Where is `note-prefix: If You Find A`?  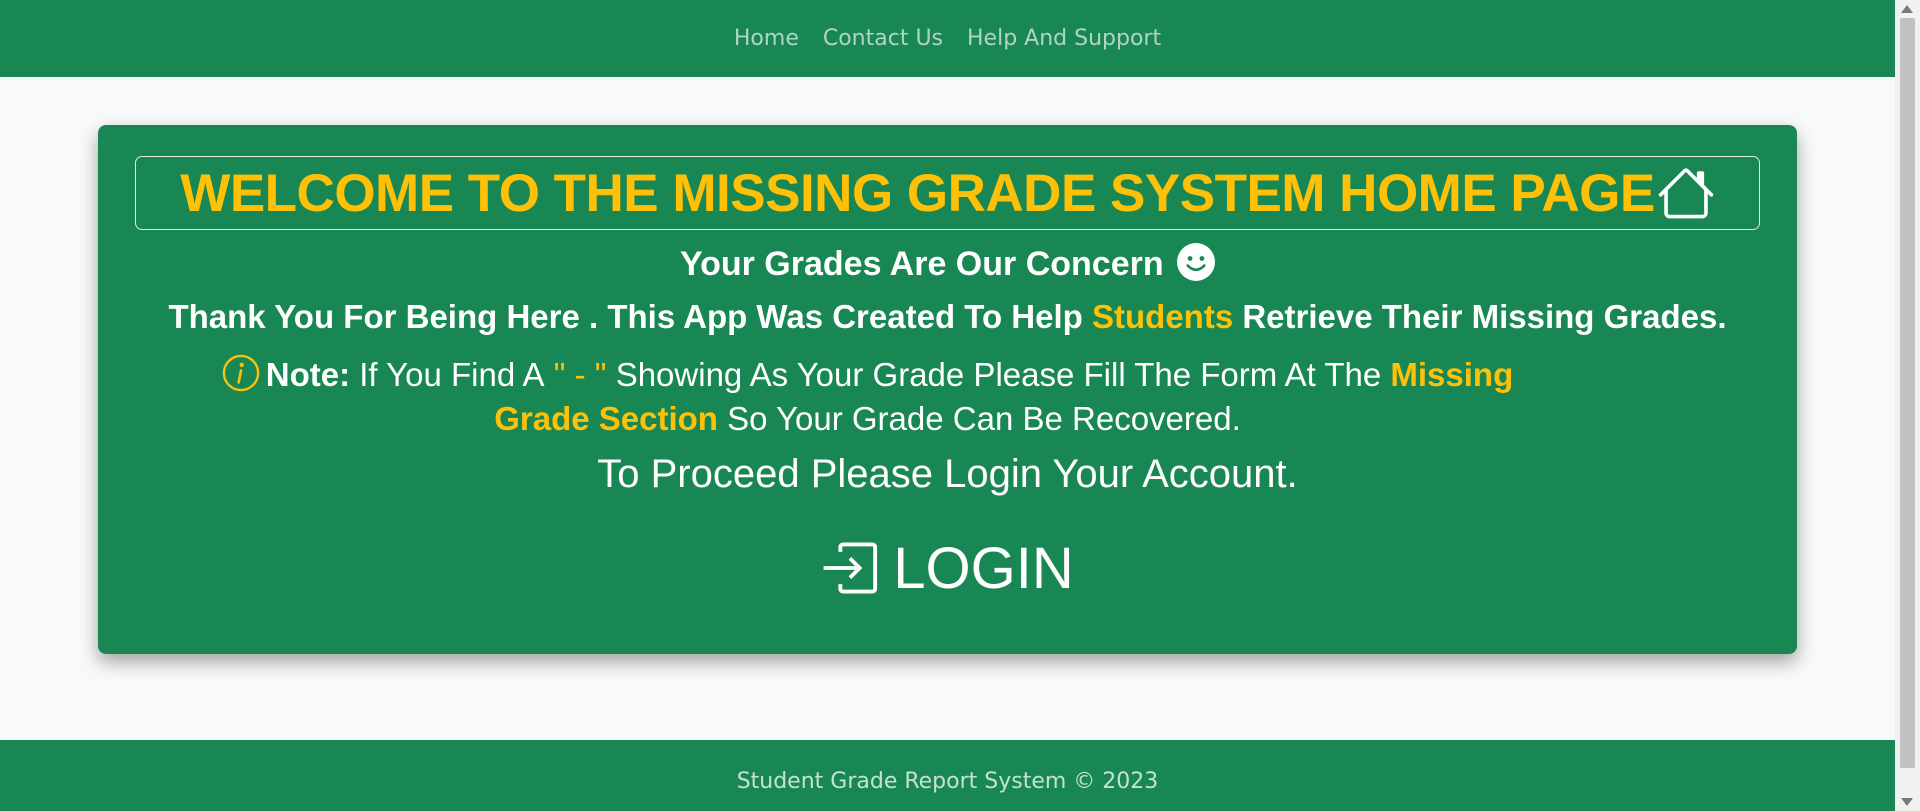
note-prefix: If You Find A is located at coordinates (452, 374).